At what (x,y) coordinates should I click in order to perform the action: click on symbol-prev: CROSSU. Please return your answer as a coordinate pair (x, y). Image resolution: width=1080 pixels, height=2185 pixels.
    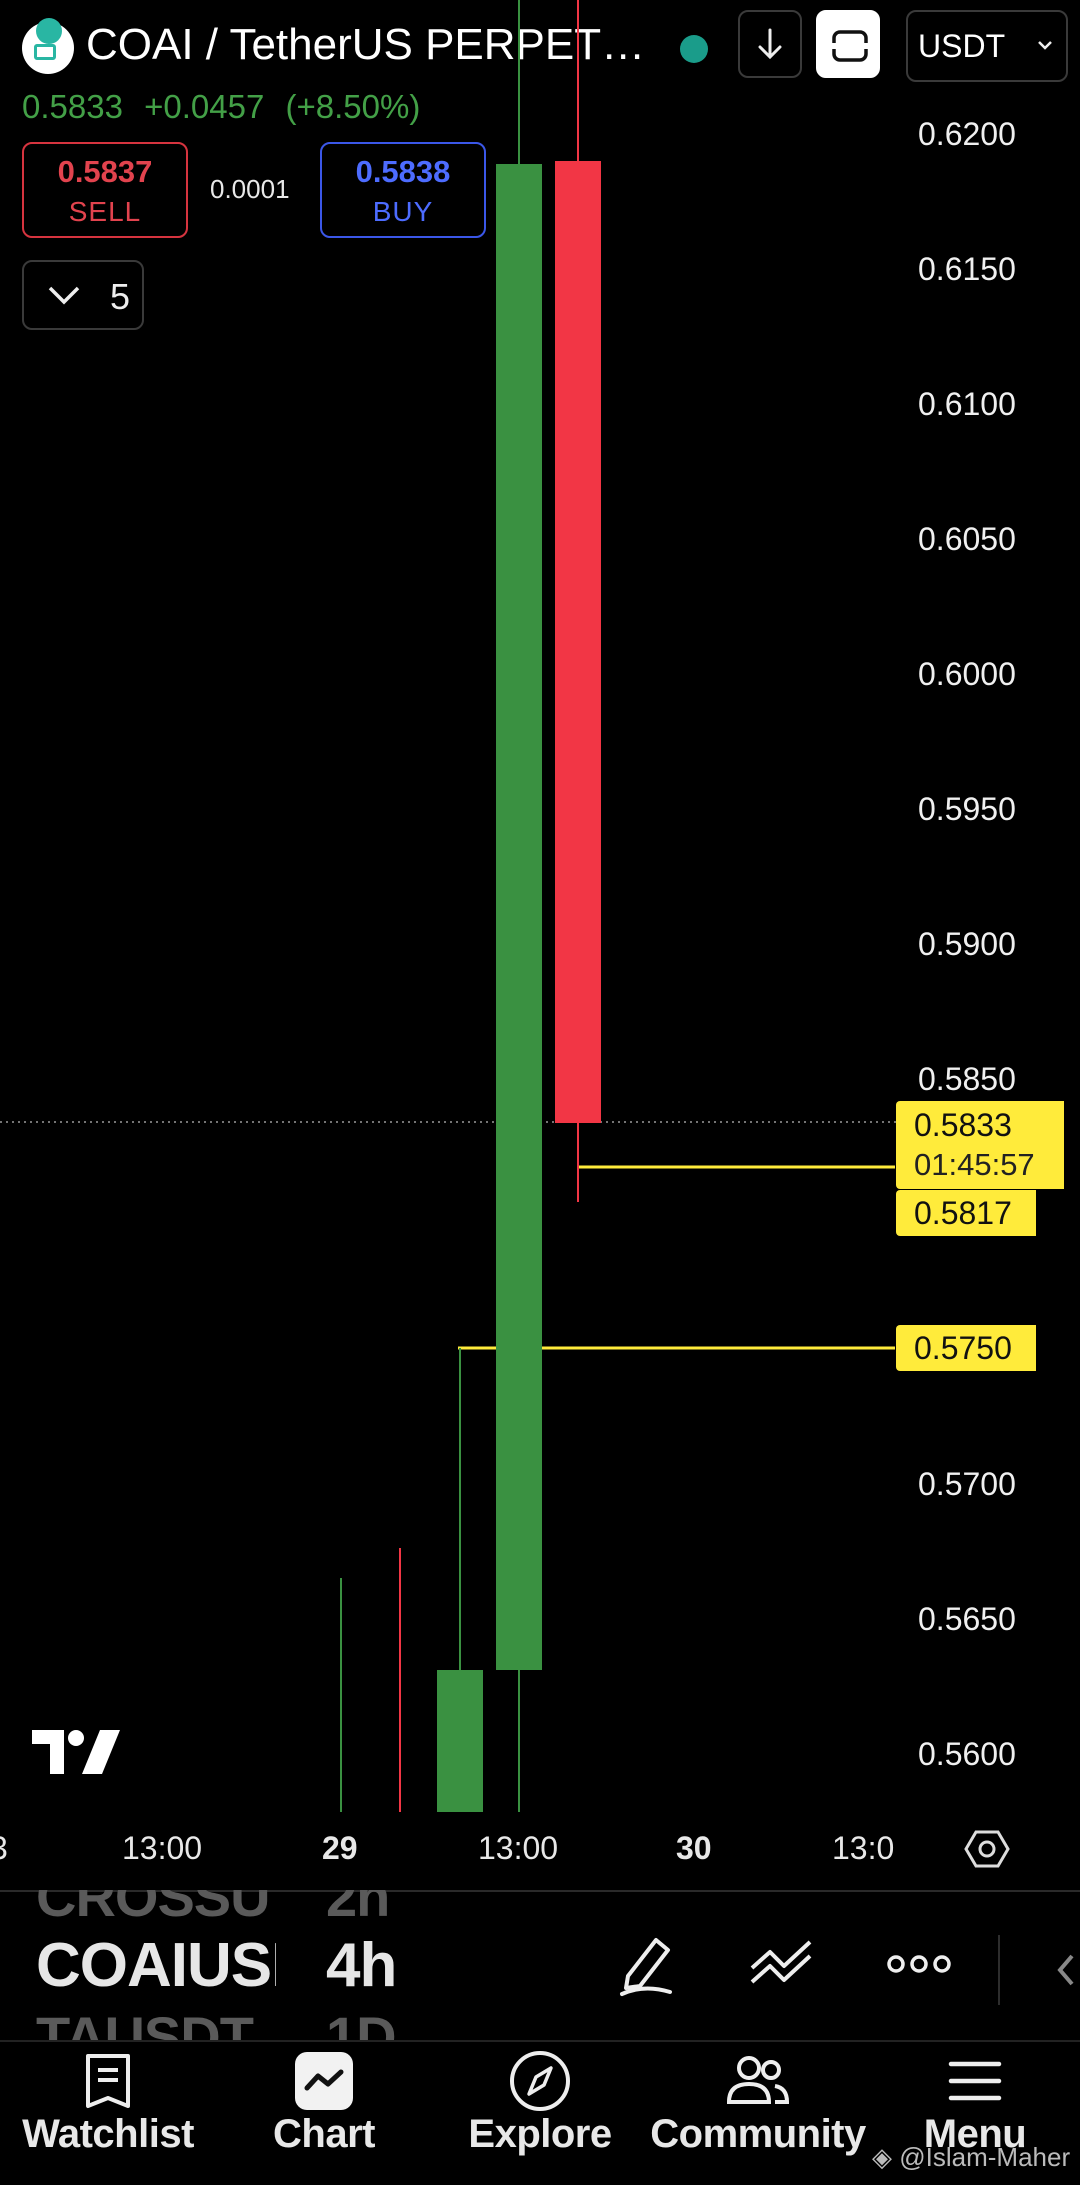
    Looking at the image, I should click on (153, 1909).